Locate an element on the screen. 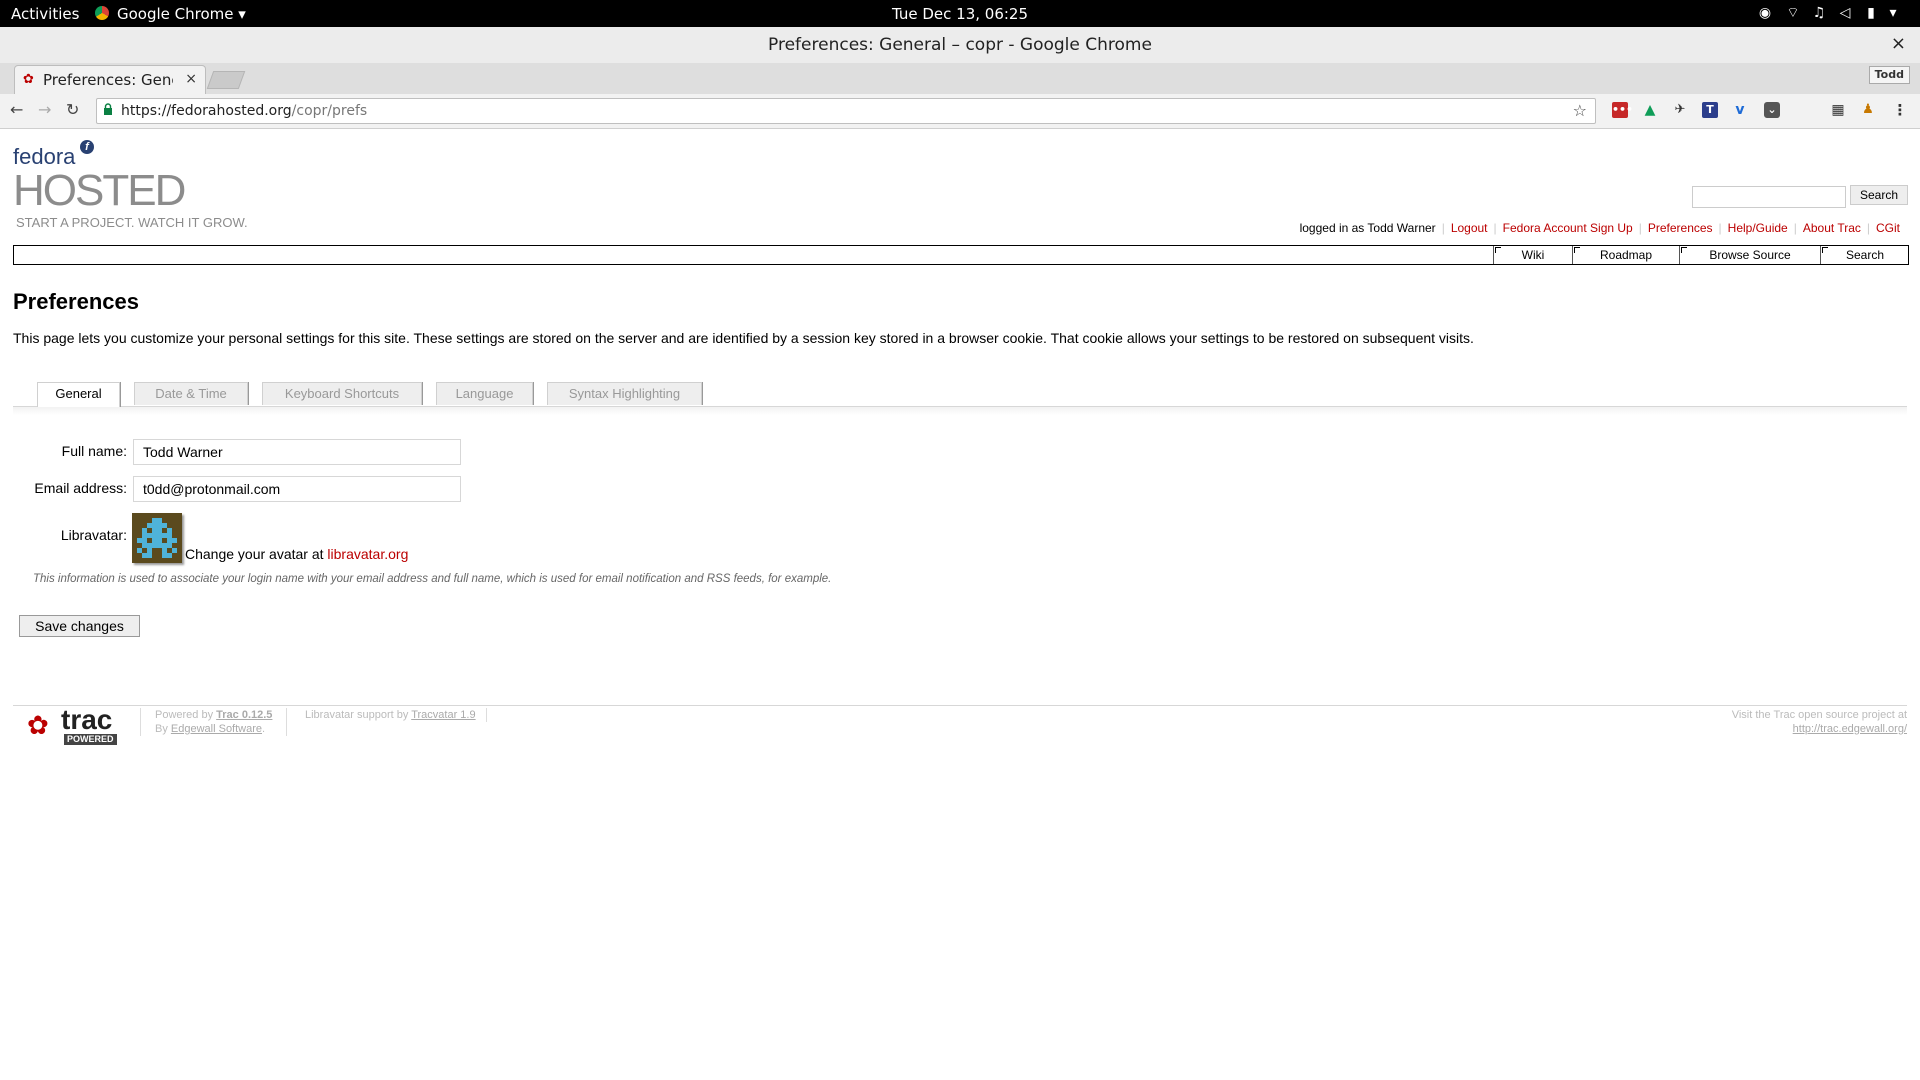 Image resolution: width=1920 pixels, height=1080 pixels. url-host: https://fedorahosted.org is located at coordinates (206, 111).